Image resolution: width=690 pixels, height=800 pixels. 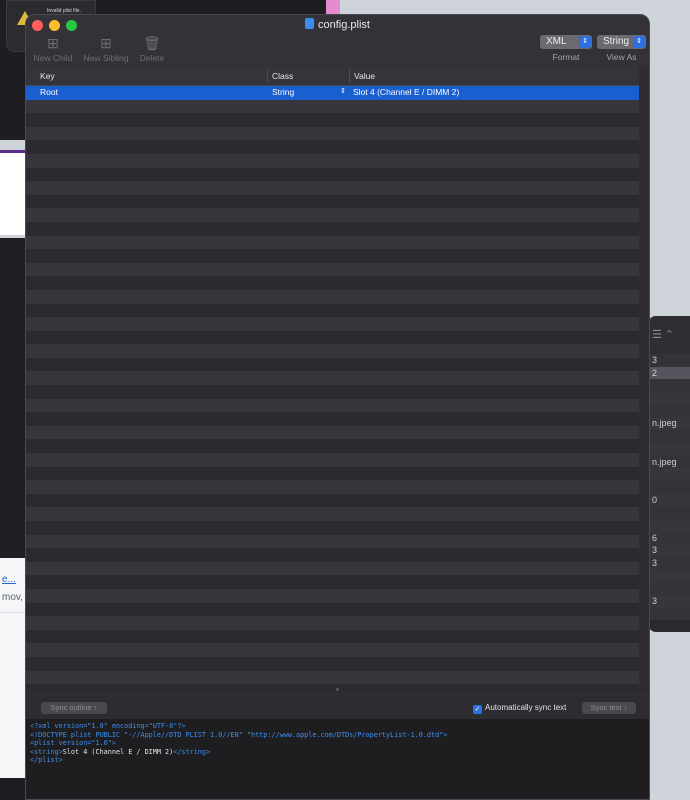 I want to click on background-finder-header: ☰ ⌃, so click(x=669, y=335).